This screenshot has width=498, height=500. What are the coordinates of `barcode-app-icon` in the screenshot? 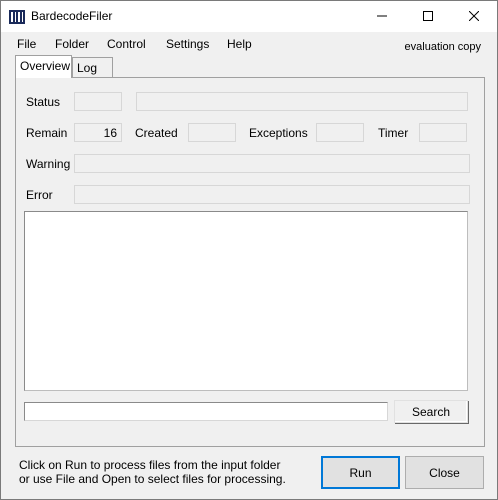 It's located at (17, 17).